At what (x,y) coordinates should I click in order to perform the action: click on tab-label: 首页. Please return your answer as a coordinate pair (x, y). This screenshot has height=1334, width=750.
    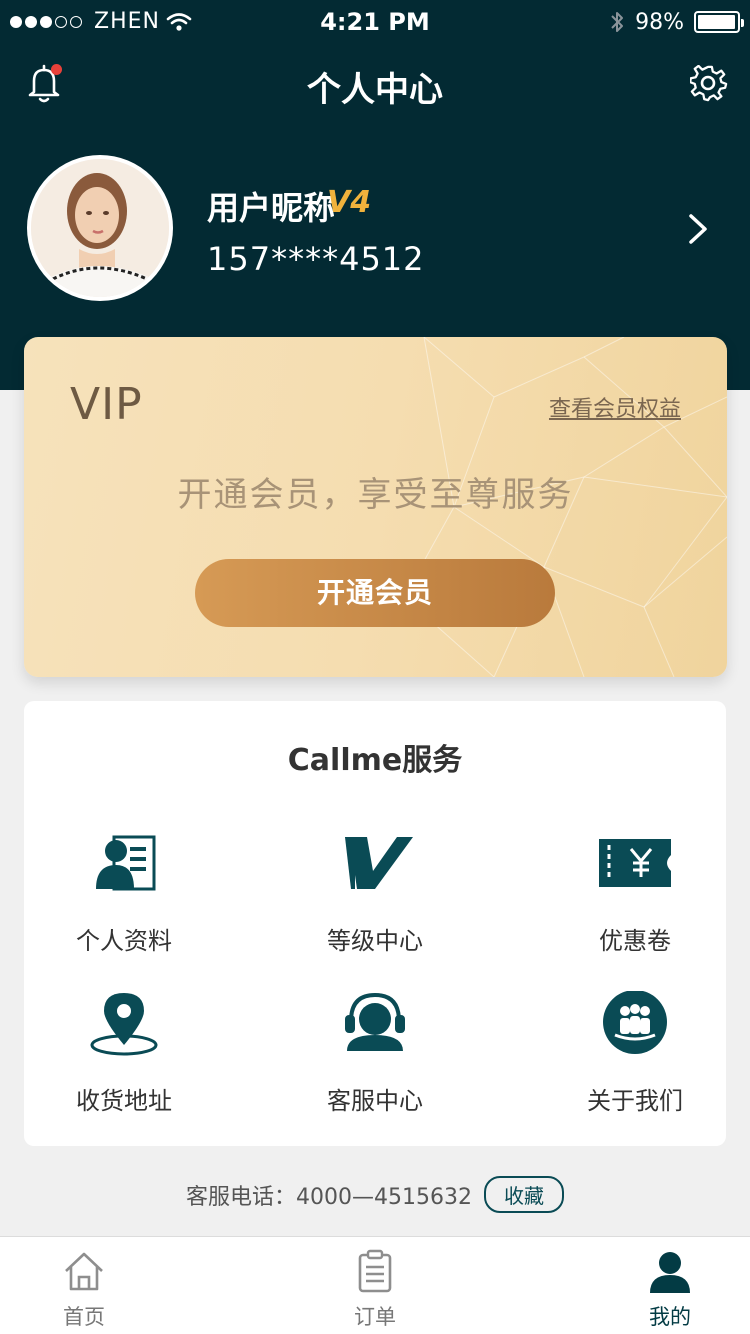
    Looking at the image, I should click on (84, 1317).